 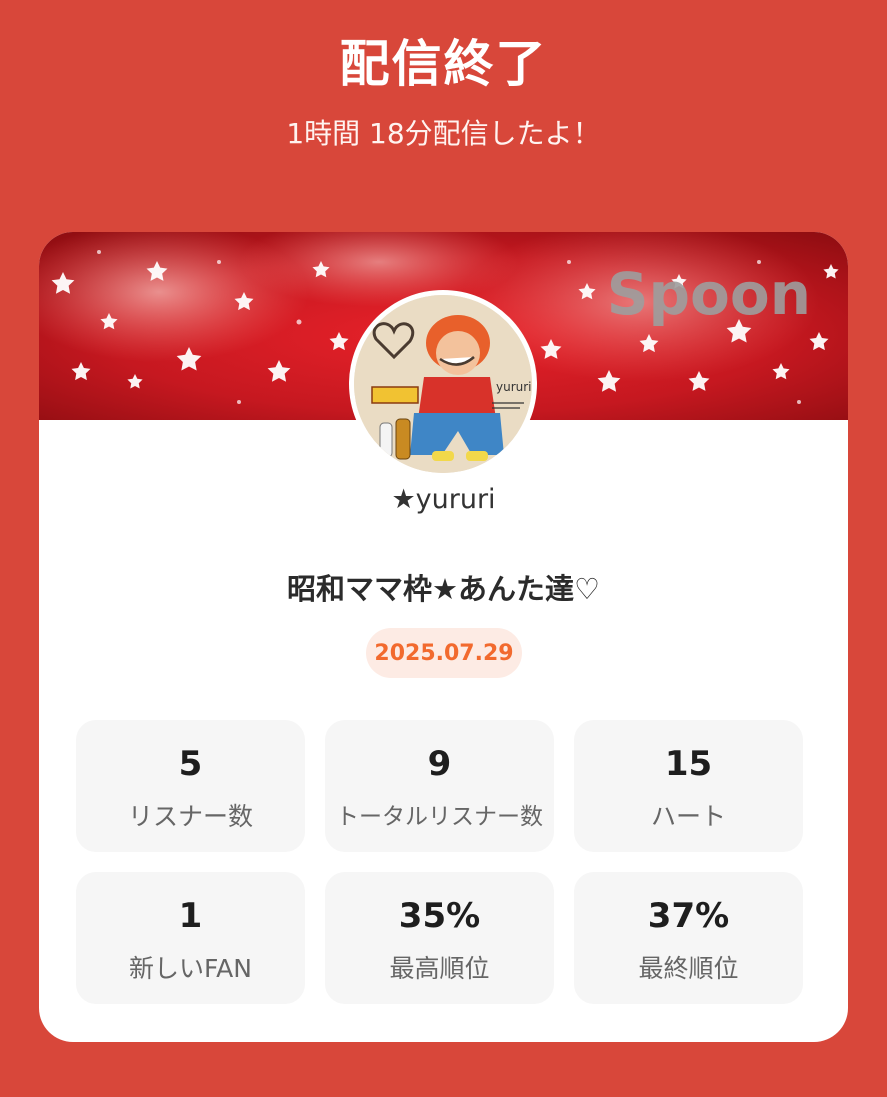 I want to click on stat-value: 35%, so click(x=439, y=916).